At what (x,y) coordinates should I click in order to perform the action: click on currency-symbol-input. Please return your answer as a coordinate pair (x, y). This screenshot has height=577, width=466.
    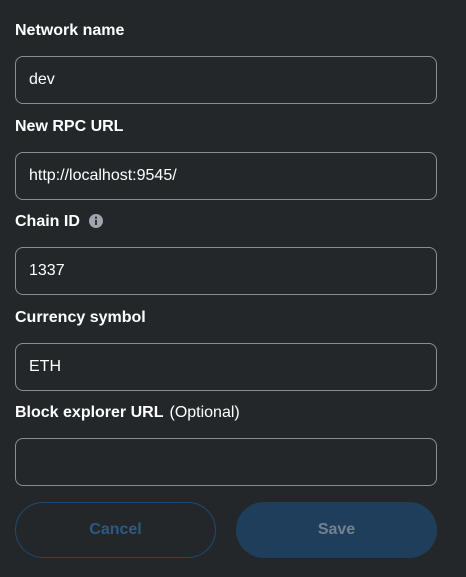
    Looking at the image, I should click on (226, 367).